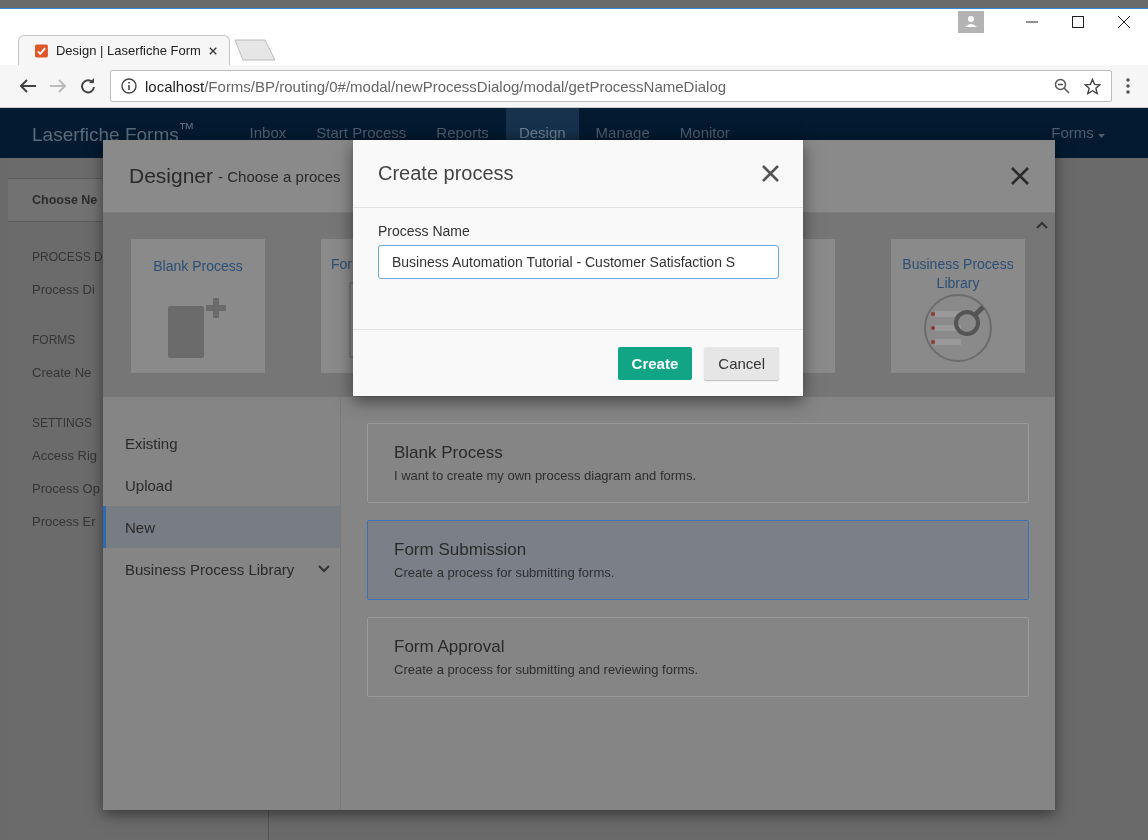 The image size is (1148, 840). Describe the element at coordinates (424, 231) in the screenshot. I see `field-label: Process Name` at that location.